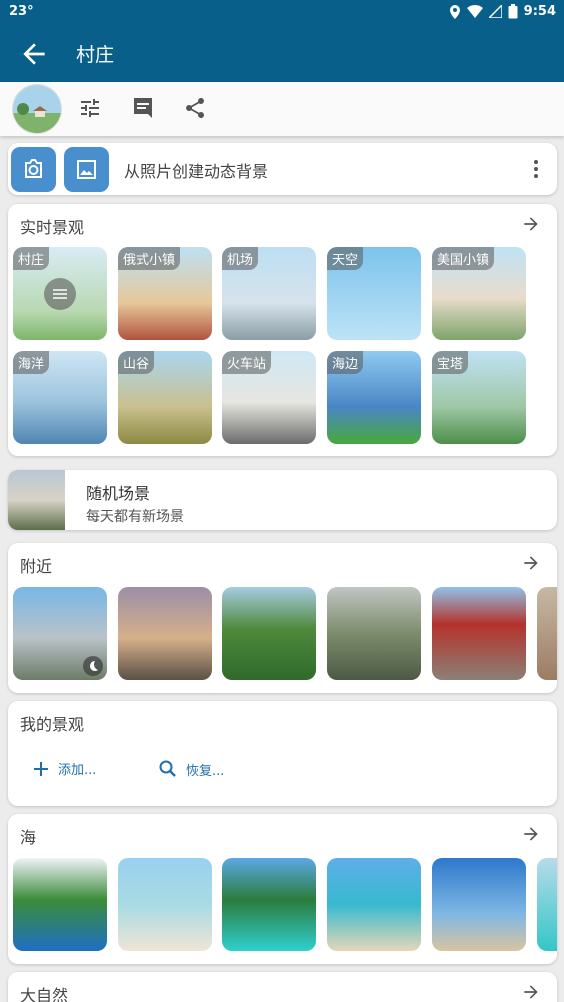  I want to click on scene-label: 山谷, so click(136, 362).